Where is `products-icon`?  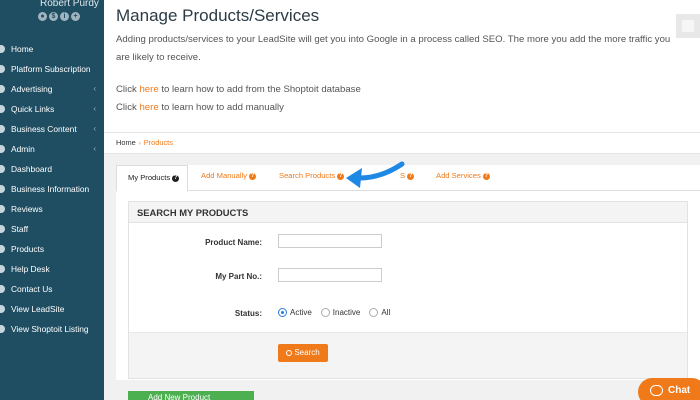
products-icon is located at coordinates (2, 249).